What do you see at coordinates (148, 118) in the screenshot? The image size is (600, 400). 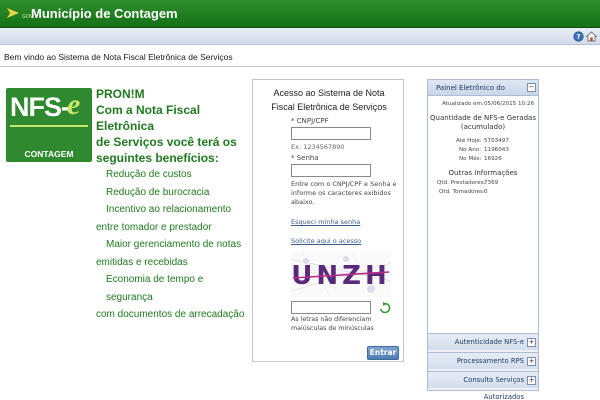 I see `promo-line-1: Com a Nota Fiscal Eletrônica` at bounding box center [148, 118].